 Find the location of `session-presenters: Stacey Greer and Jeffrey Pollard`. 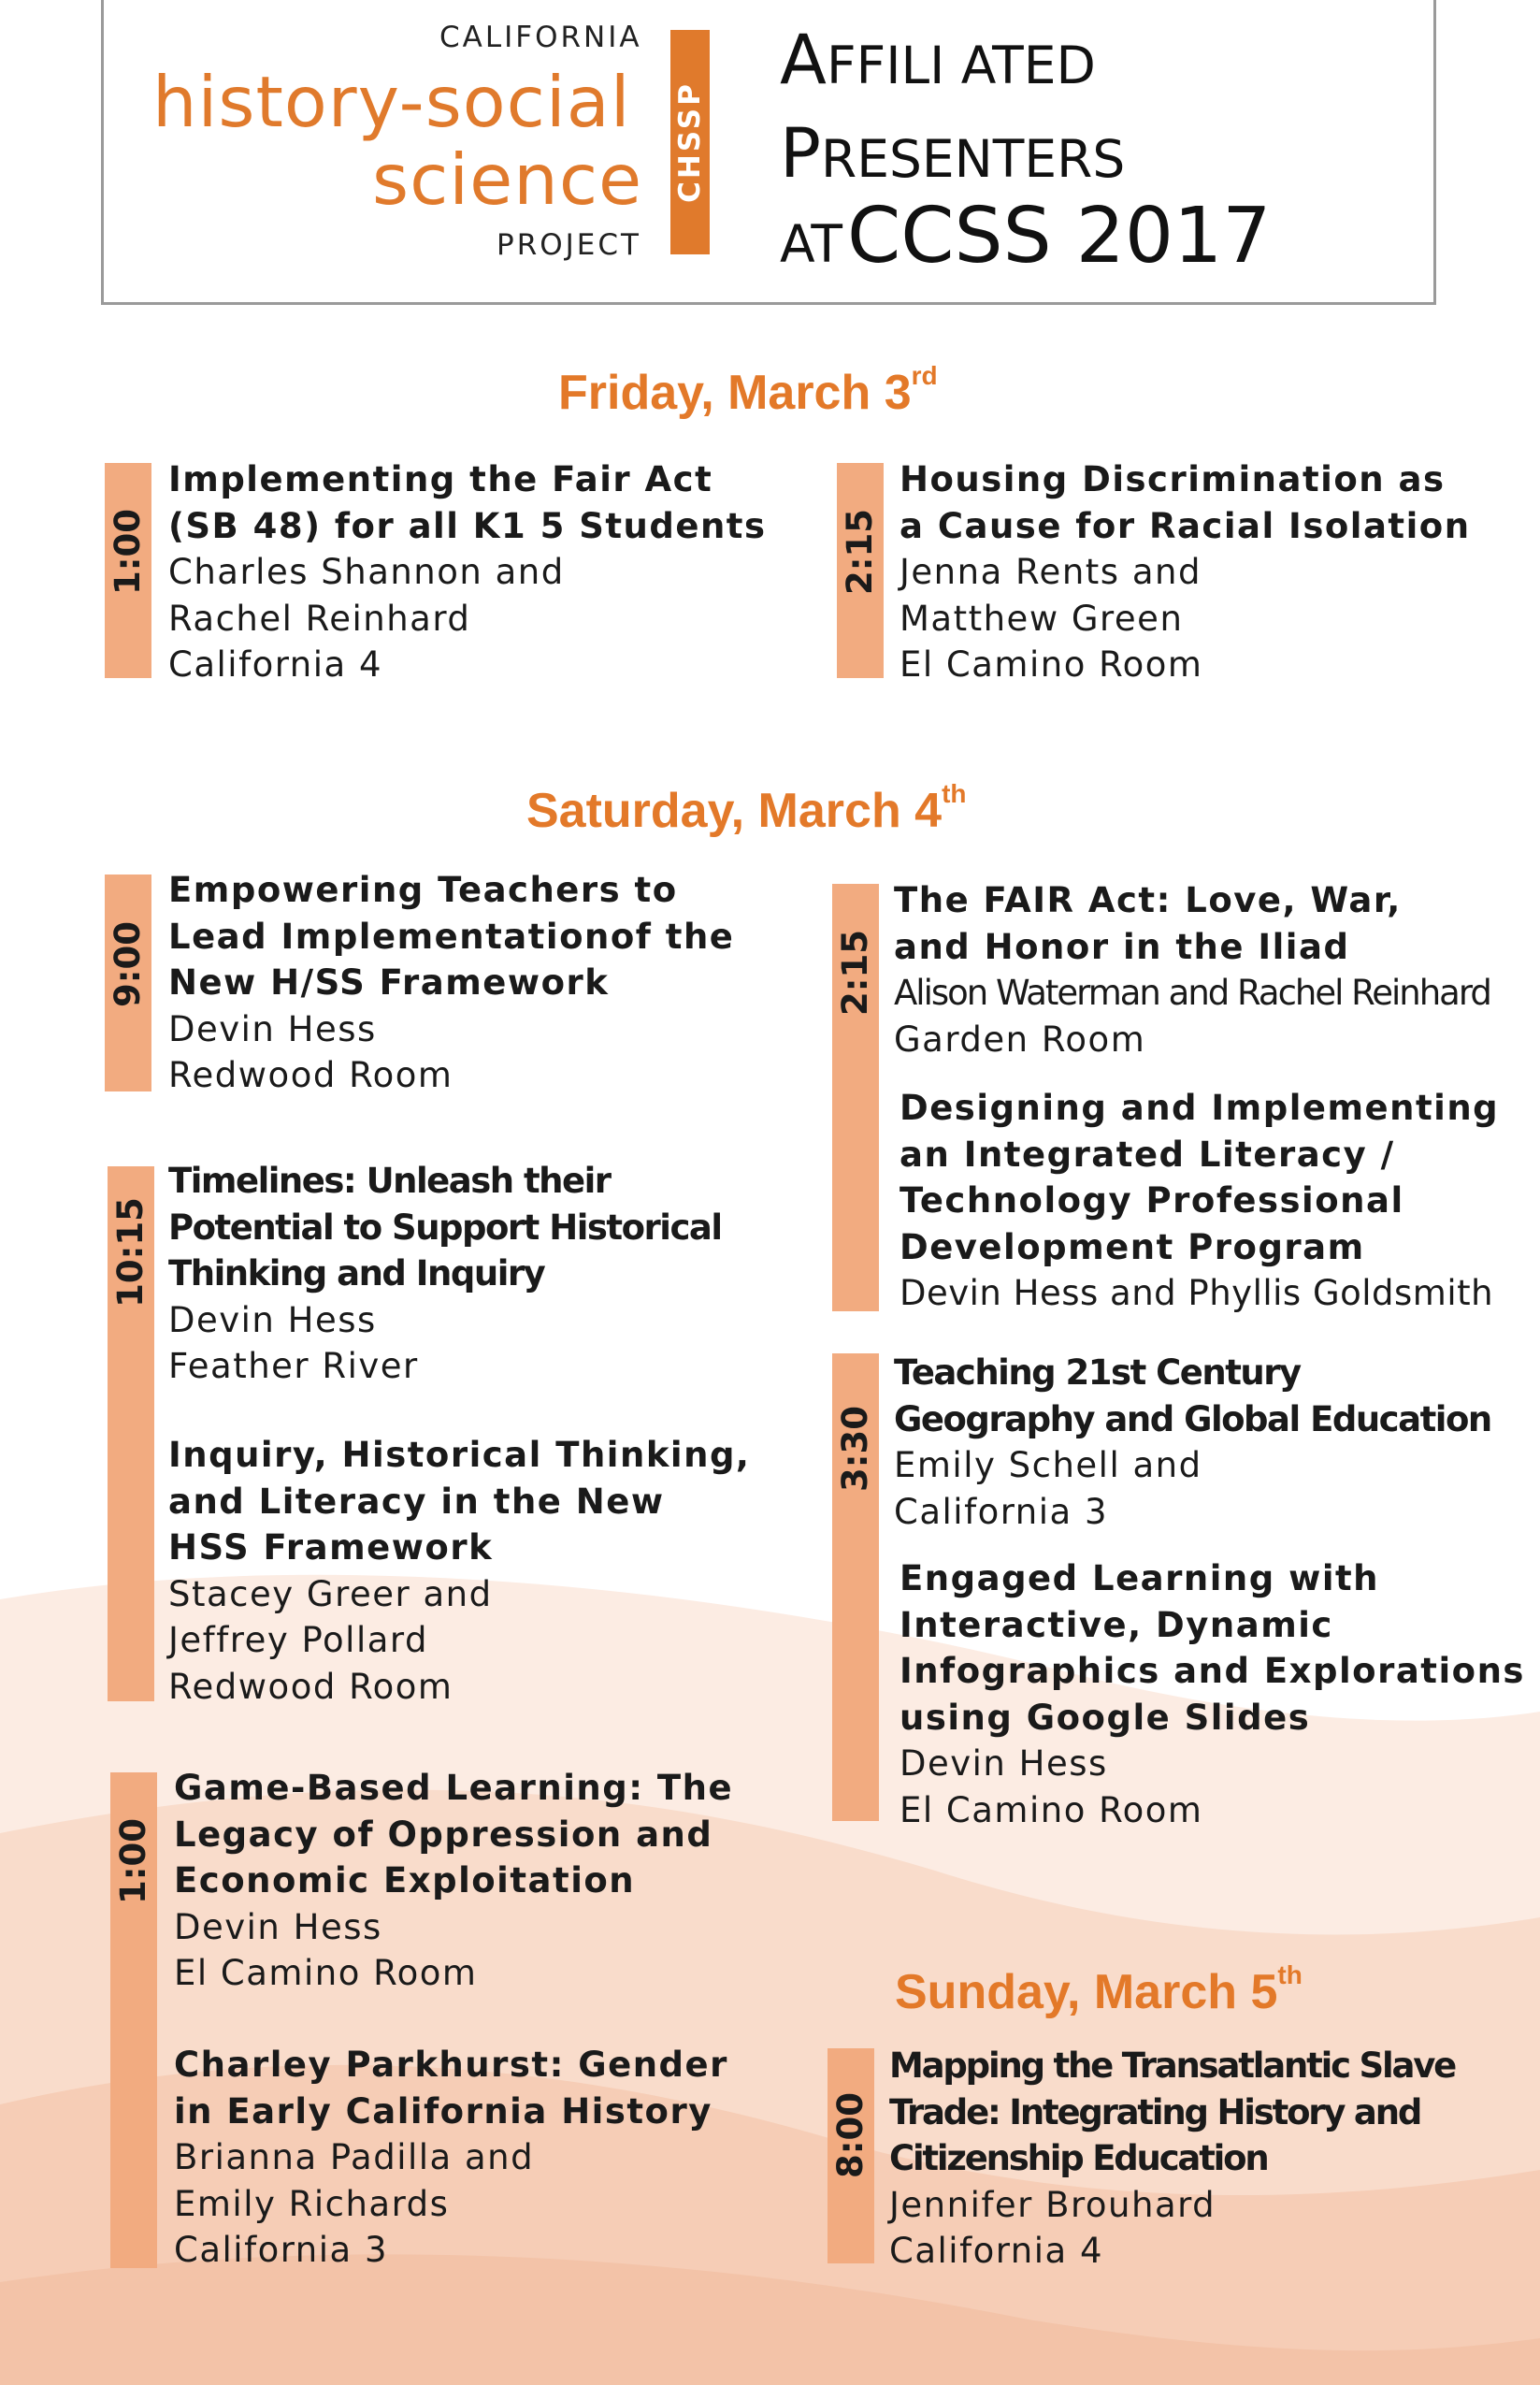

session-presenters: Stacey Greer and Jeffrey Pollard is located at coordinates (330, 1617).